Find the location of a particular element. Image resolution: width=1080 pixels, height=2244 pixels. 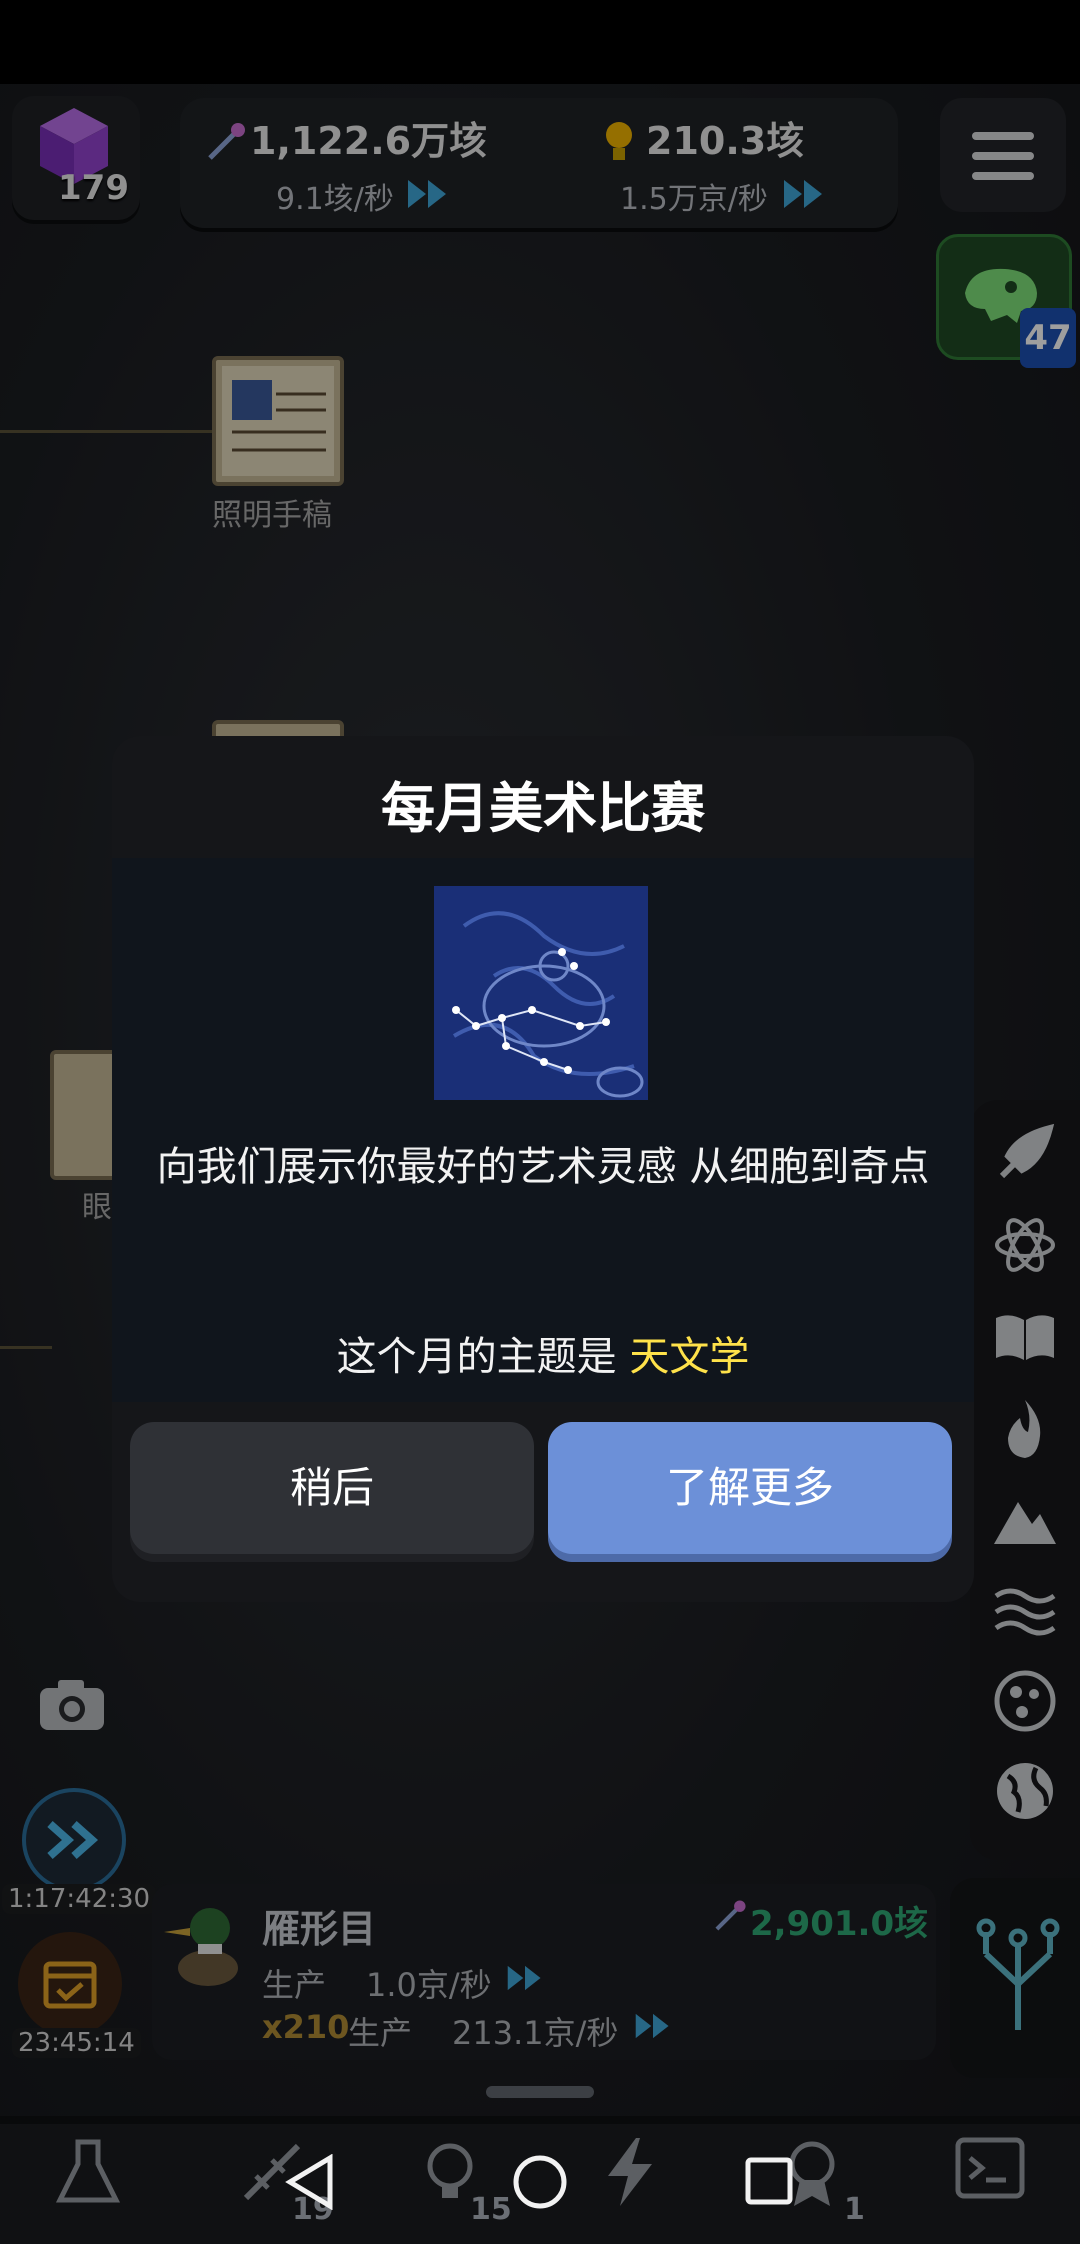

later-button: 稍后 is located at coordinates (332, 1488).